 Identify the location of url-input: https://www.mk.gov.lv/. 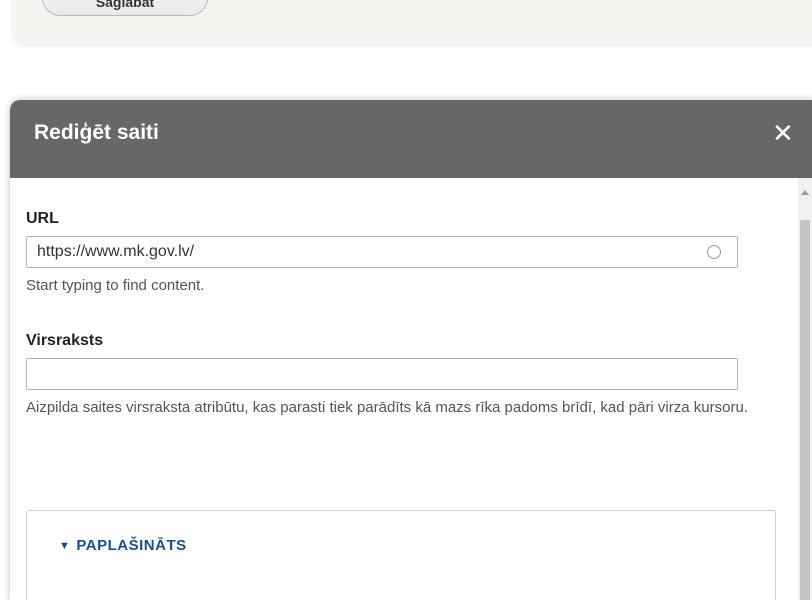
(382, 252).